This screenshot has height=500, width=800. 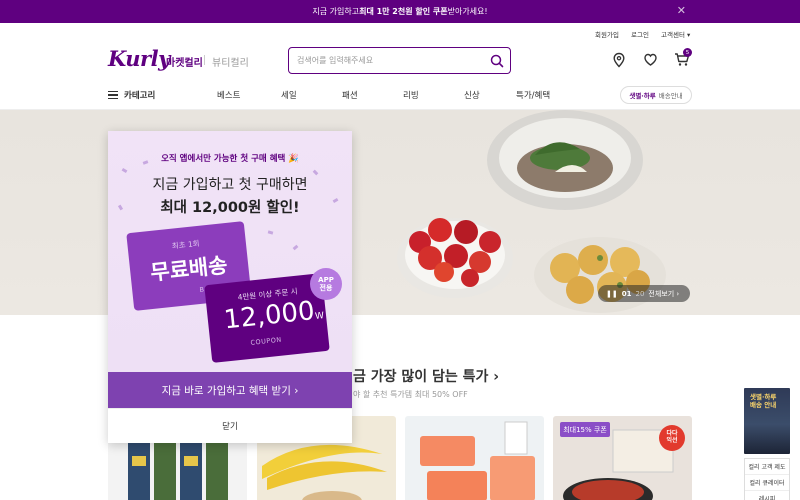 I want to click on location-pin-icon, so click(x=619, y=62).